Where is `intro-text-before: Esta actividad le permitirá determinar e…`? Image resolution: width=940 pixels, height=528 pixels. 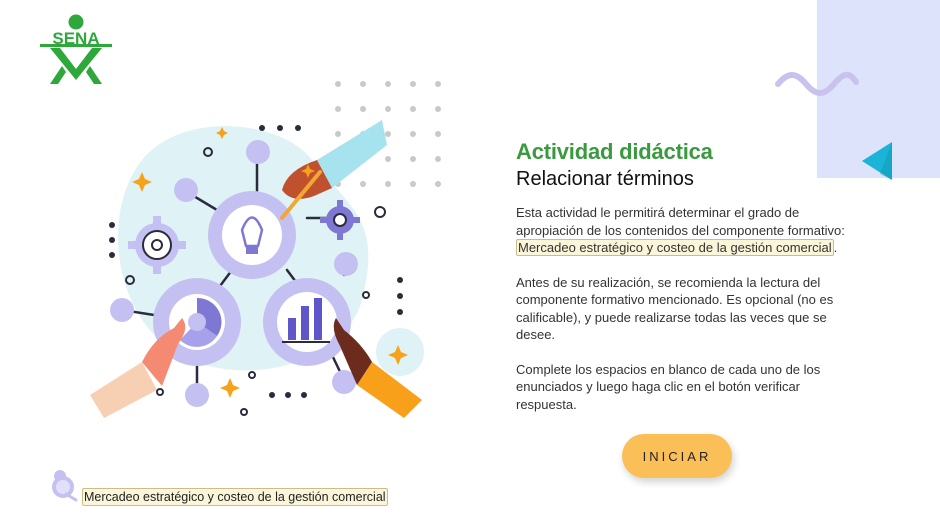 intro-text-before: Esta actividad le permitirá determinar e… is located at coordinates (680, 221).